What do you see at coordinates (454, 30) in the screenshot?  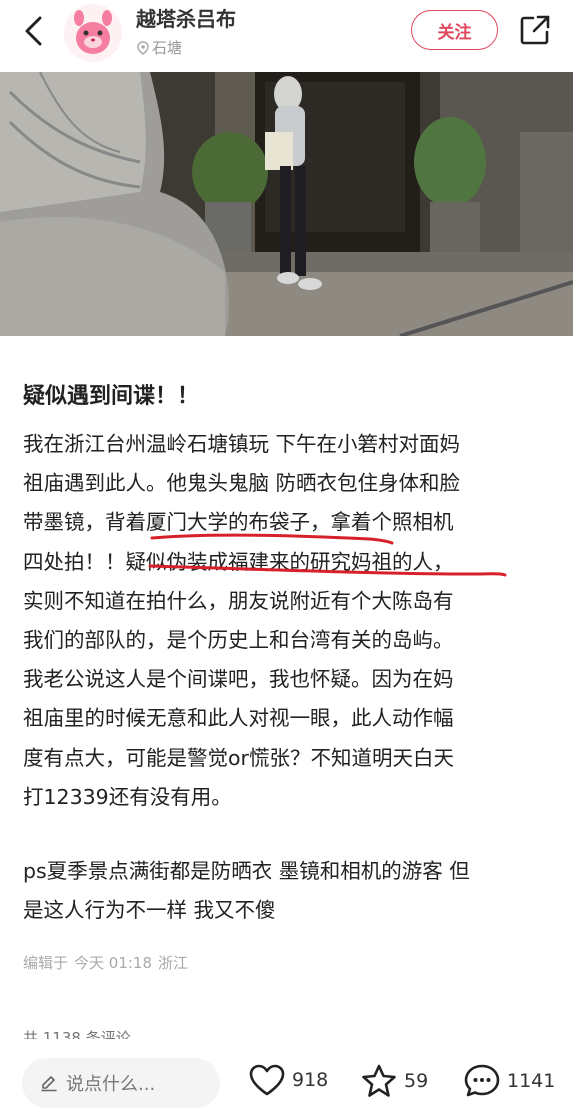 I see `follow-button: 关注` at bounding box center [454, 30].